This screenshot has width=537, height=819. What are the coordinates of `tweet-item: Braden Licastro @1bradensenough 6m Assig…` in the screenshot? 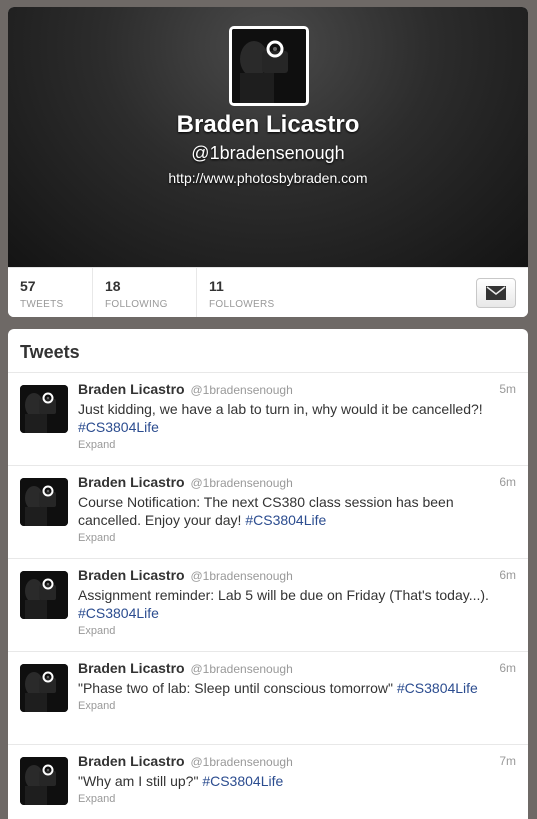 It's located at (268, 605).